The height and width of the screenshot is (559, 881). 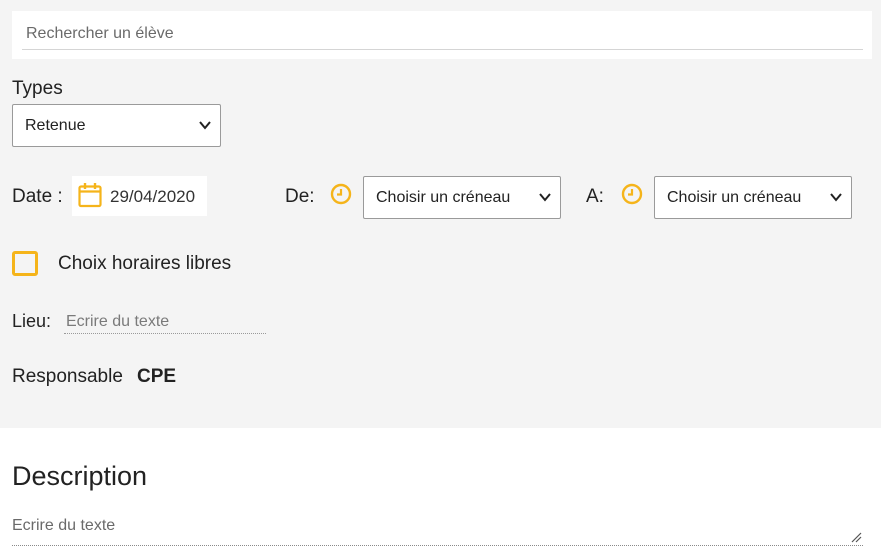 What do you see at coordinates (145, 263) in the screenshot?
I see `free-hours-label: Choix horaires libres` at bounding box center [145, 263].